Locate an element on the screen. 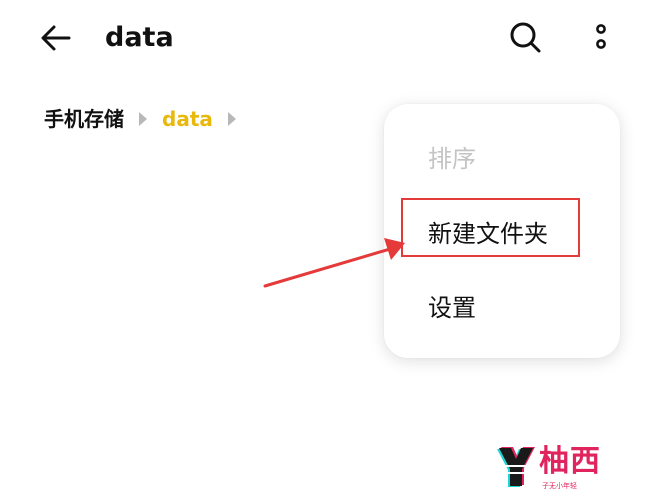  search-icon is located at coordinates (525, 37).